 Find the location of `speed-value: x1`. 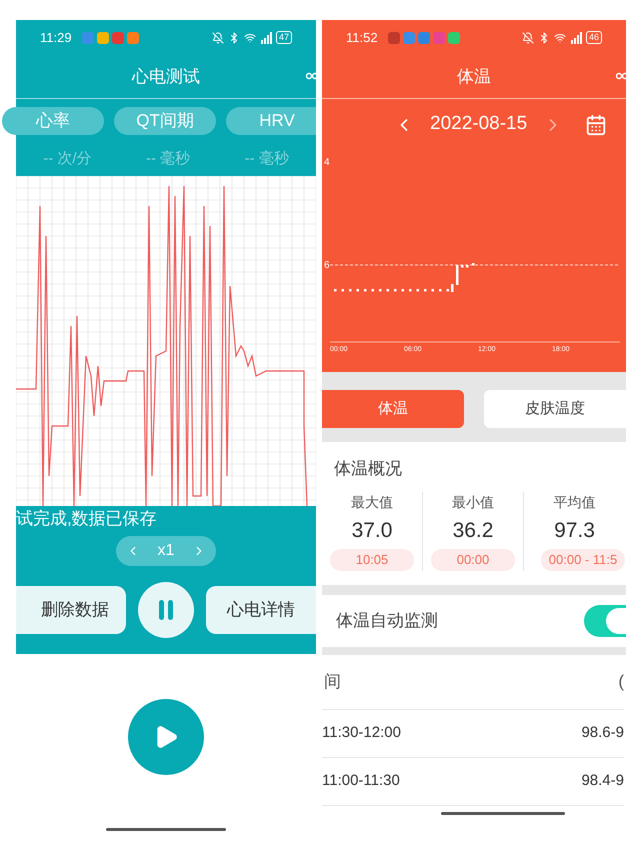

speed-value: x1 is located at coordinates (166, 551).